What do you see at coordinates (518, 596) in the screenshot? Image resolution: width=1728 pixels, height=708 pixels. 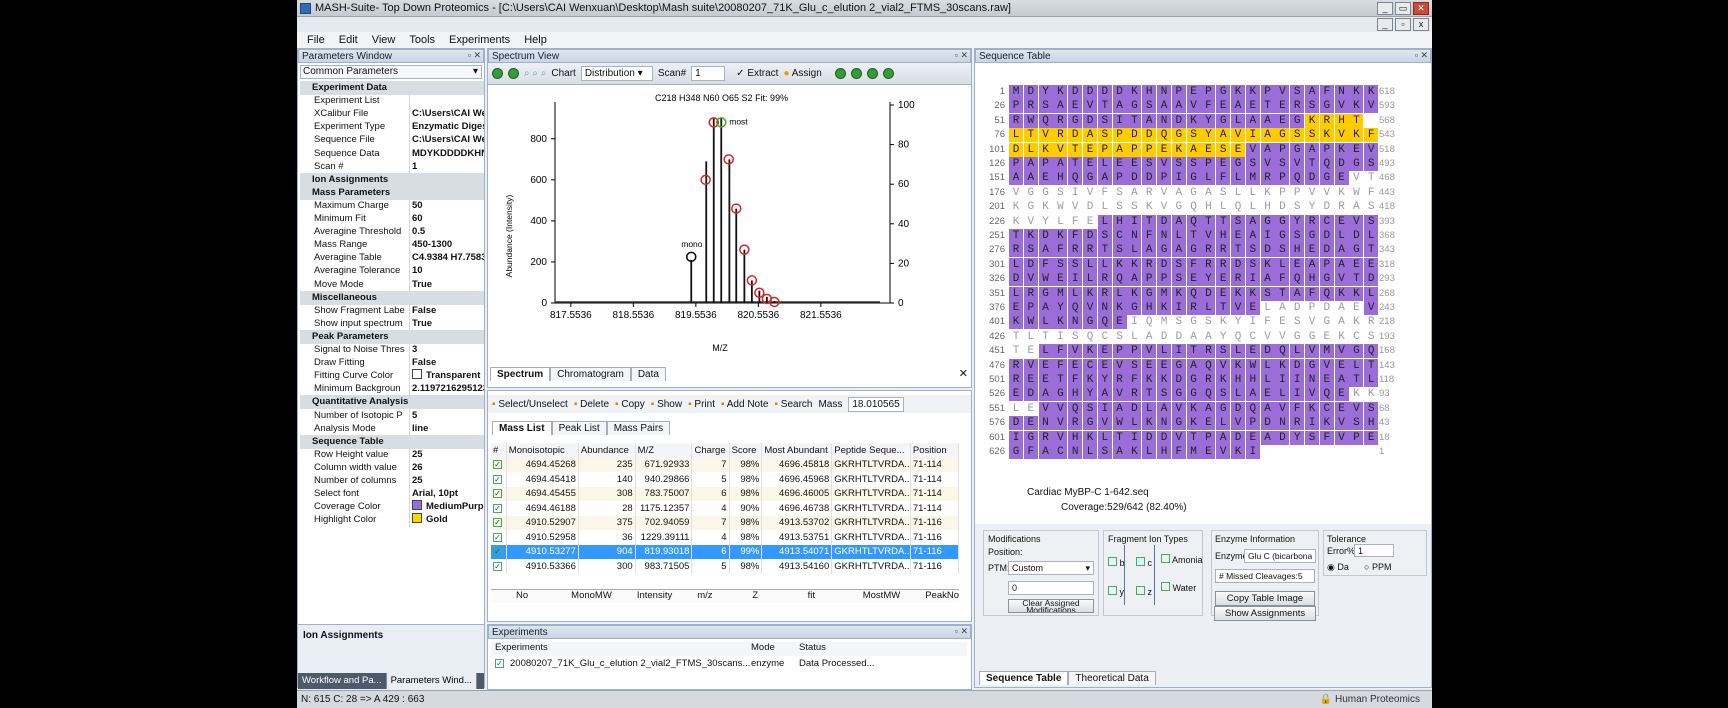 I see `peak-column-header: No` at bounding box center [518, 596].